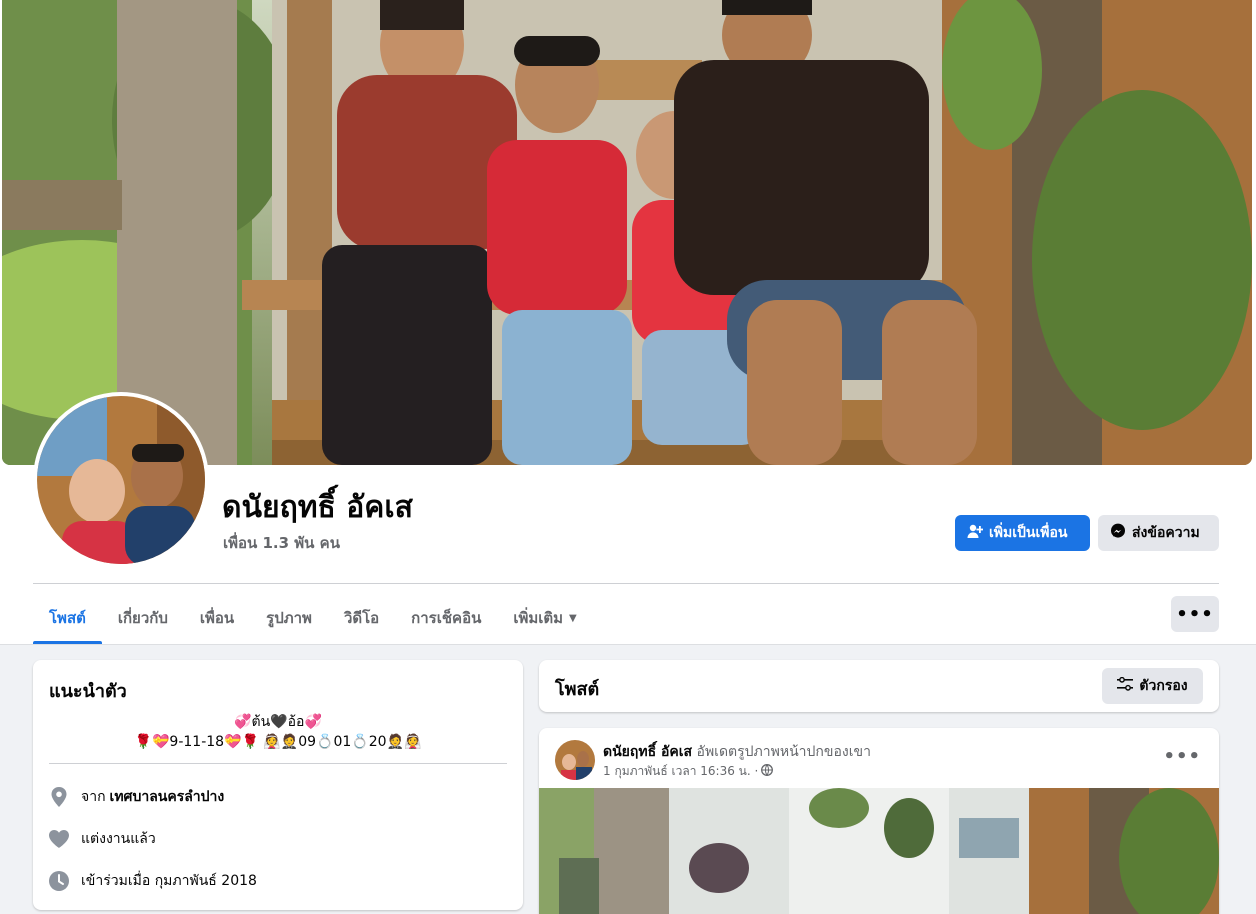 This screenshot has height=914, width=1256. I want to click on intro-title: แนะนำตัว, so click(88, 691).